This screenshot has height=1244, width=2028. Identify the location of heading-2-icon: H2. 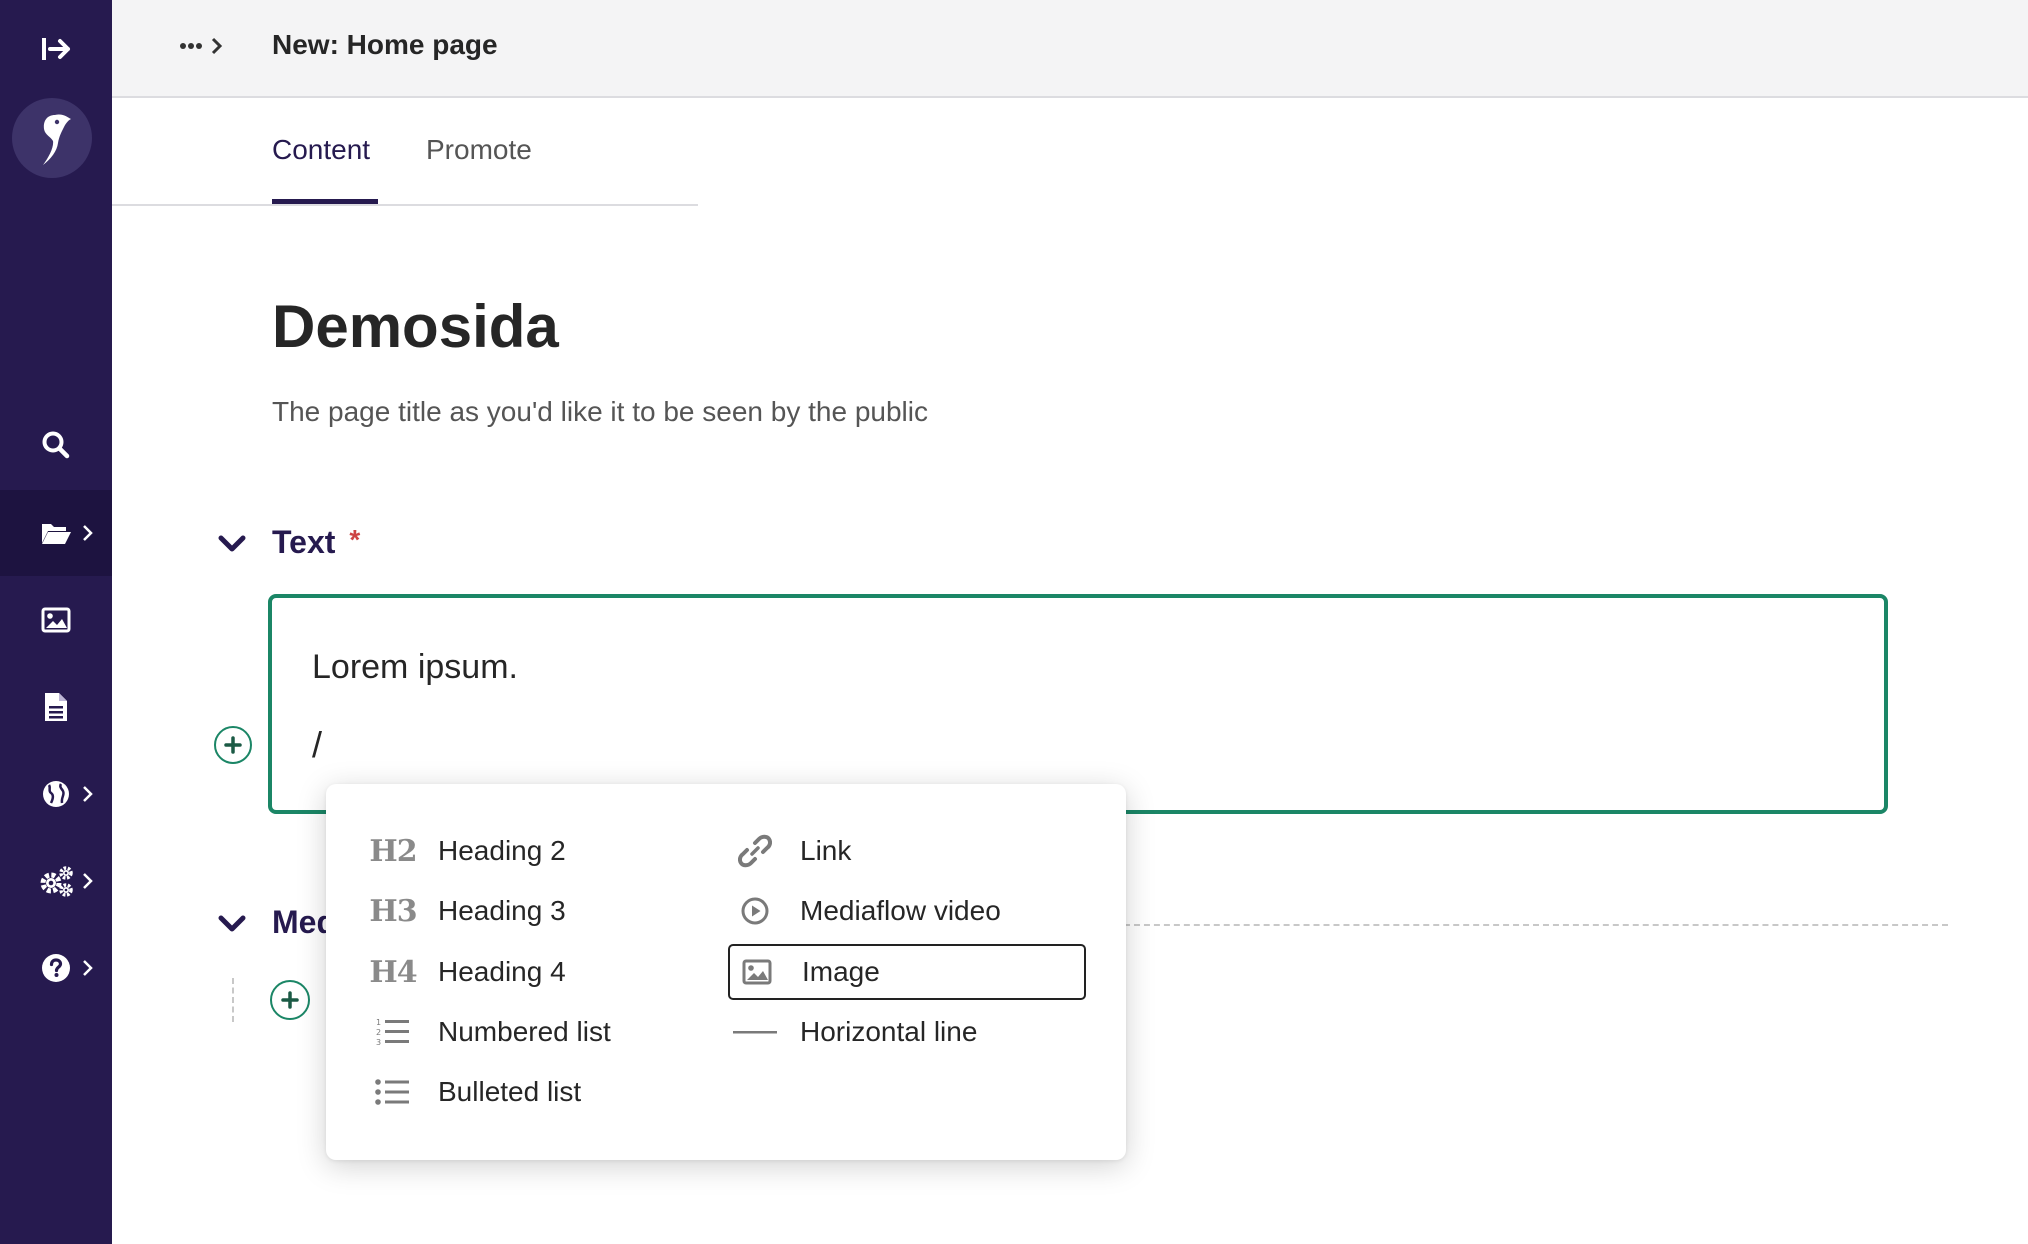
(393, 851).